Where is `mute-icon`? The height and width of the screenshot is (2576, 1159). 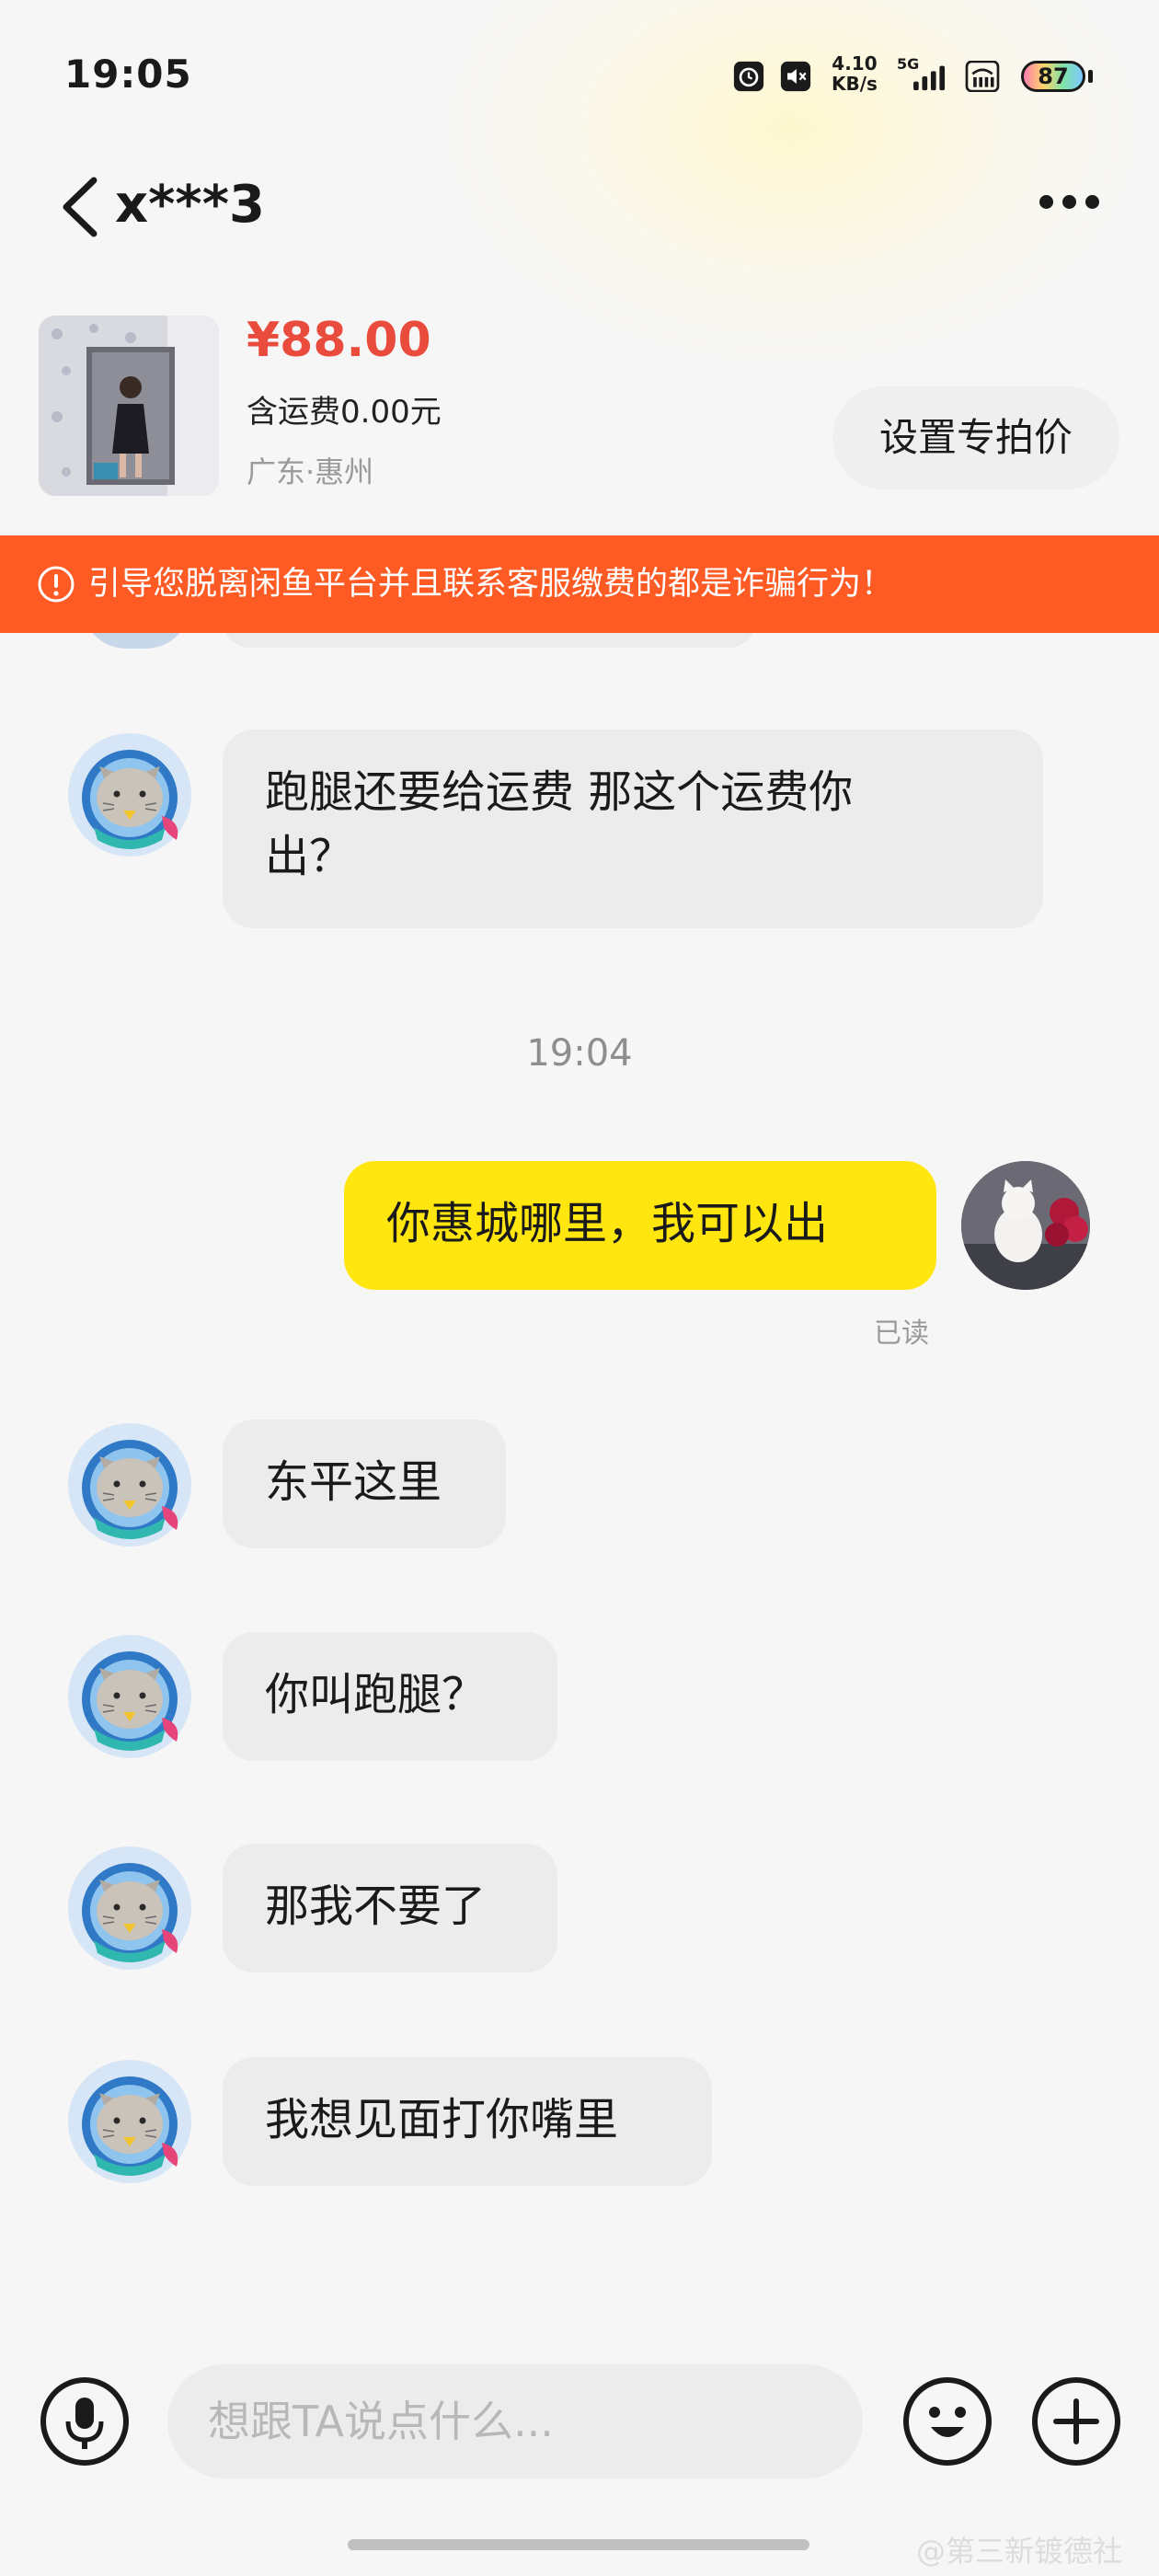 mute-icon is located at coordinates (795, 76).